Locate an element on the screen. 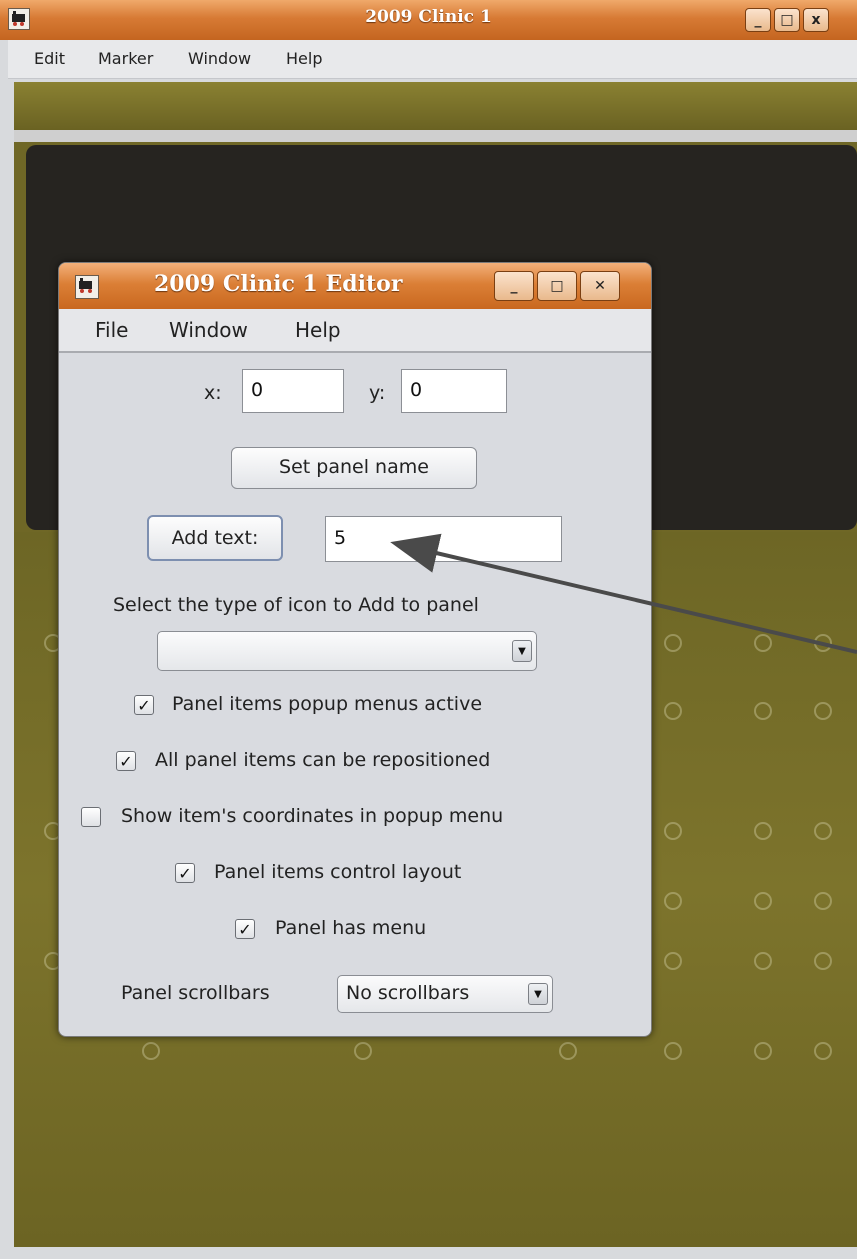 The height and width of the screenshot is (1259, 857). popup-menus-checkbox: ✓ is located at coordinates (144, 705).